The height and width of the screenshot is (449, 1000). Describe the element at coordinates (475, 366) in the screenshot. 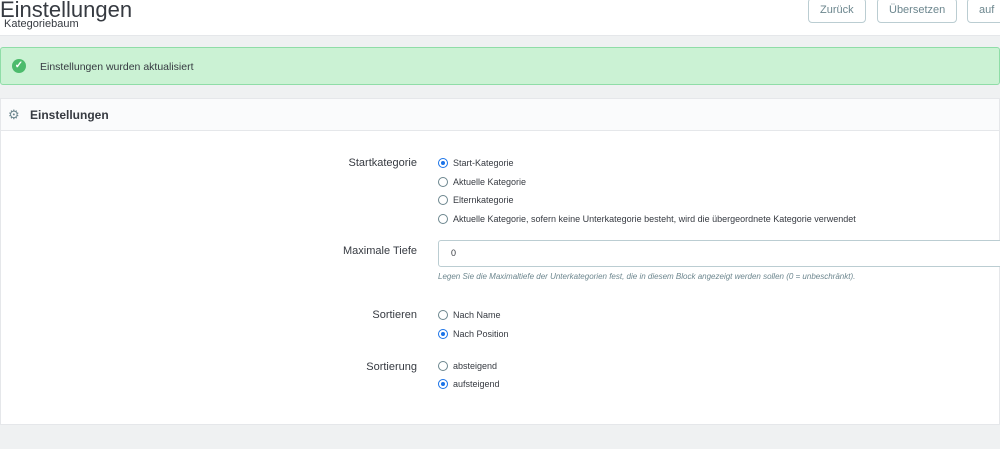

I see `option-label: absteigend` at that location.